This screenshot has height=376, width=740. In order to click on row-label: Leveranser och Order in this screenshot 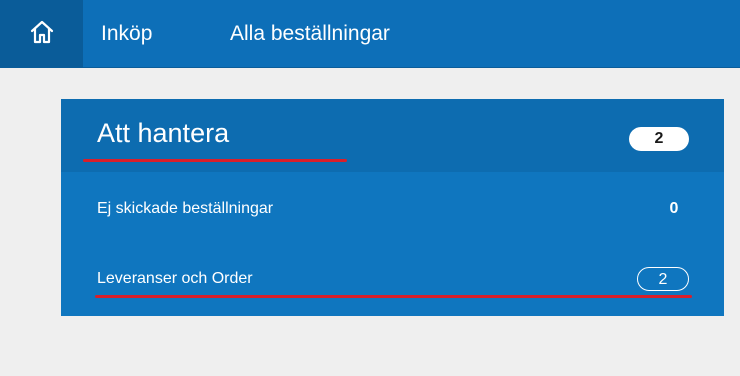, I will do `click(175, 278)`.